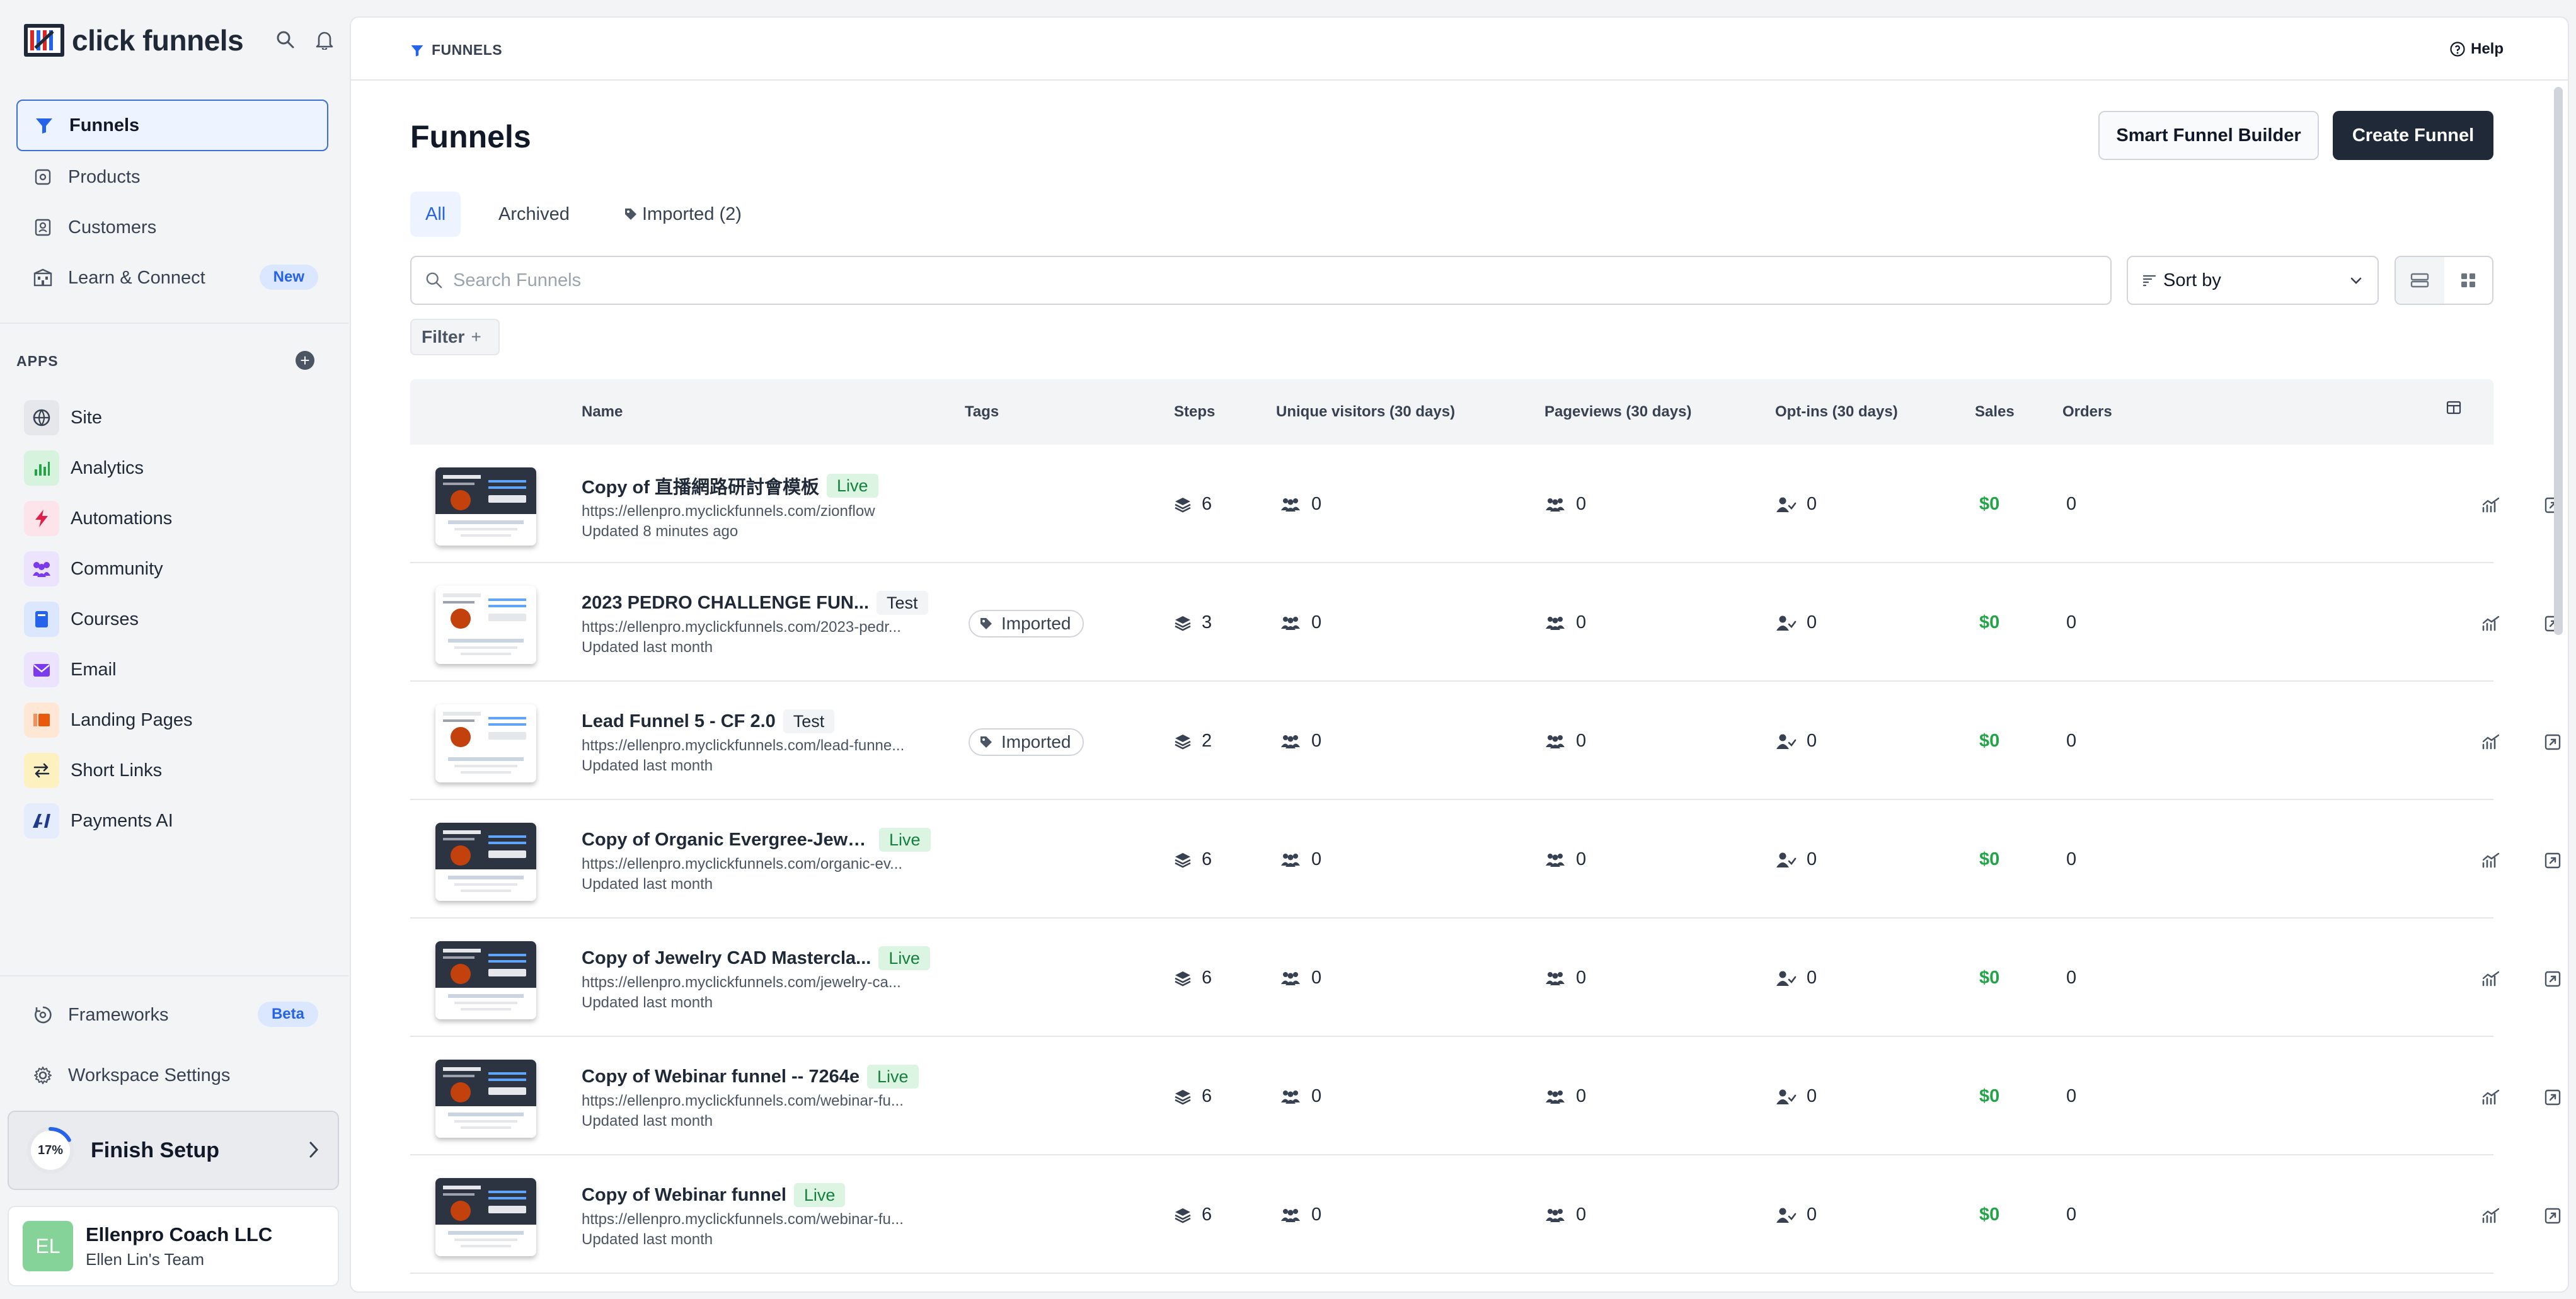 This screenshot has height=1299, width=2576. I want to click on new-badge: New, so click(288, 277).